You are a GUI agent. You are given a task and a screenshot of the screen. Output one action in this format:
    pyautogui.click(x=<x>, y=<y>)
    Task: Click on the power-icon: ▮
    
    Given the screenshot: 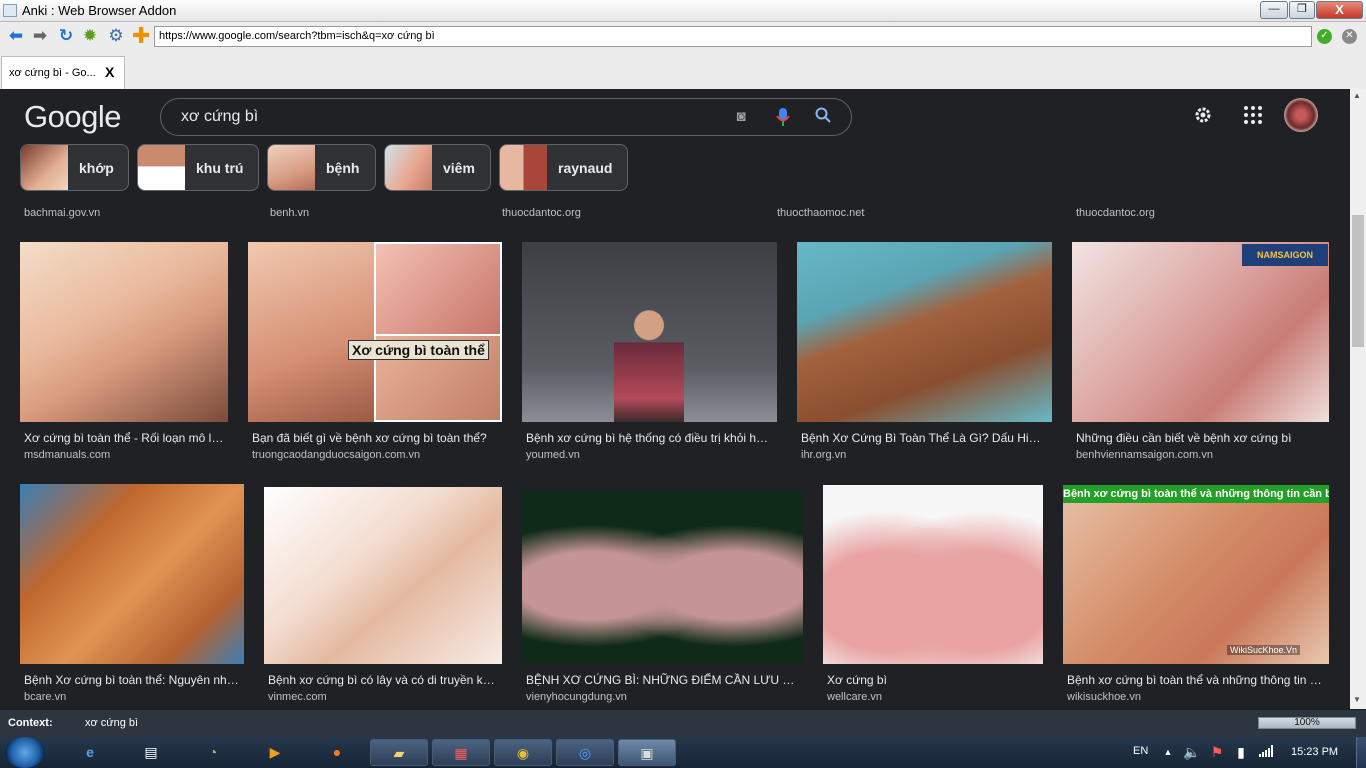 What is the action you would take?
    pyautogui.click(x=1241, y=752)
    